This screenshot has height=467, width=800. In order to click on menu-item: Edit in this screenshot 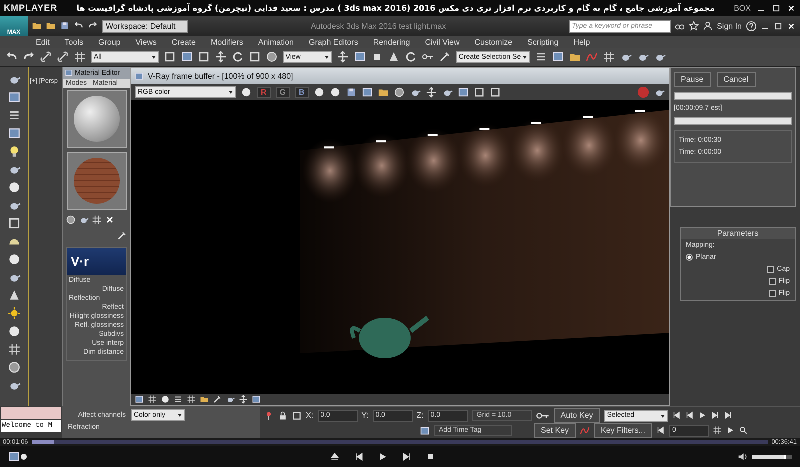, I will do `click(43, 42)`.